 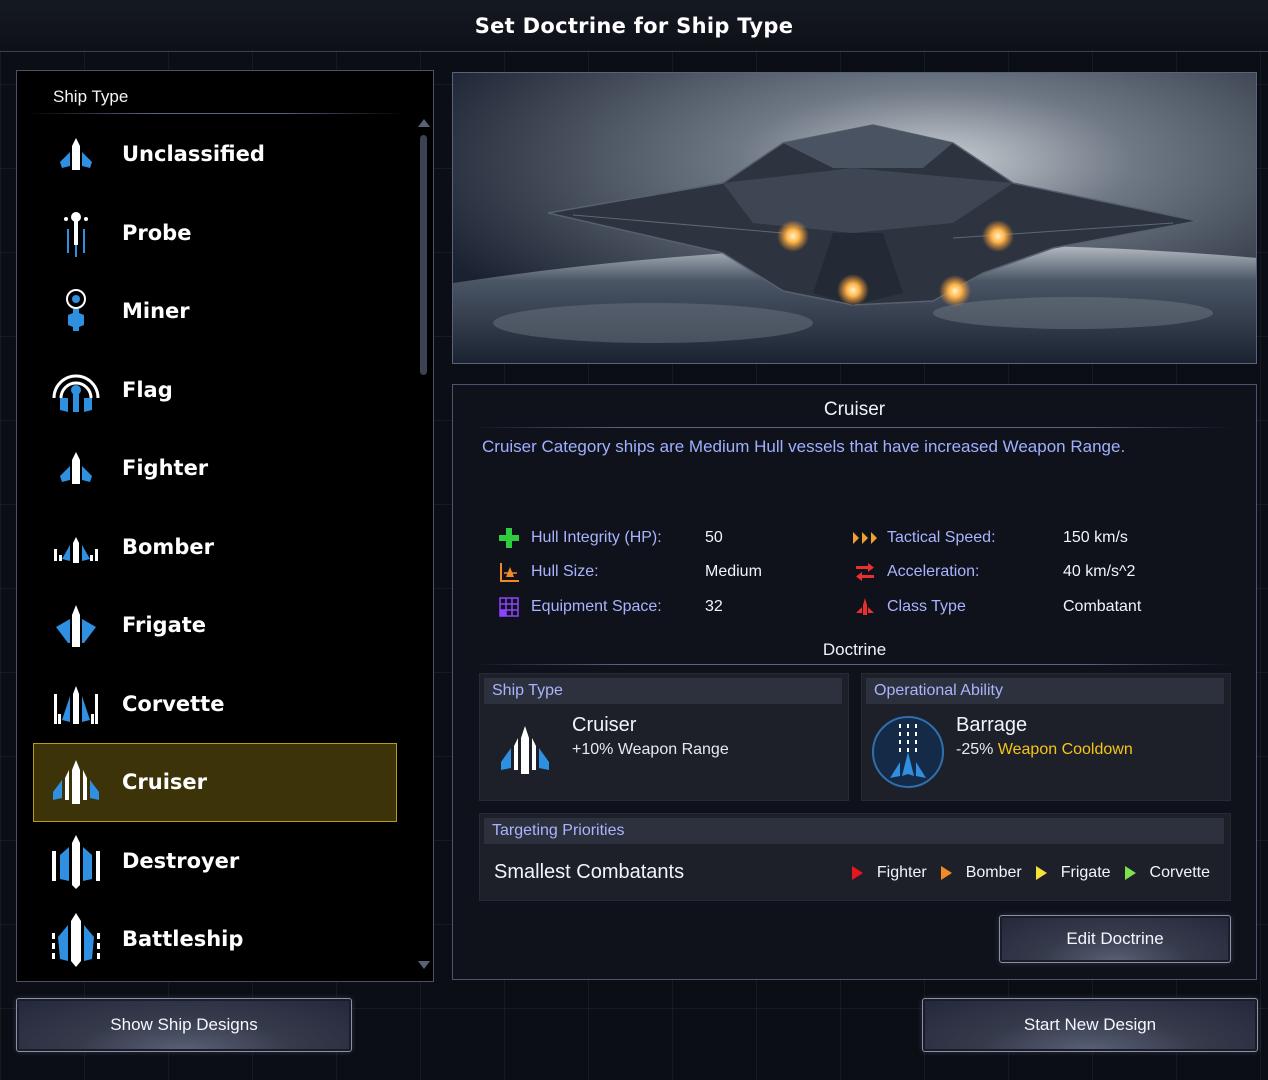 I want to click on ship-type-item-miner: Miner, so click(x=215, y=311).